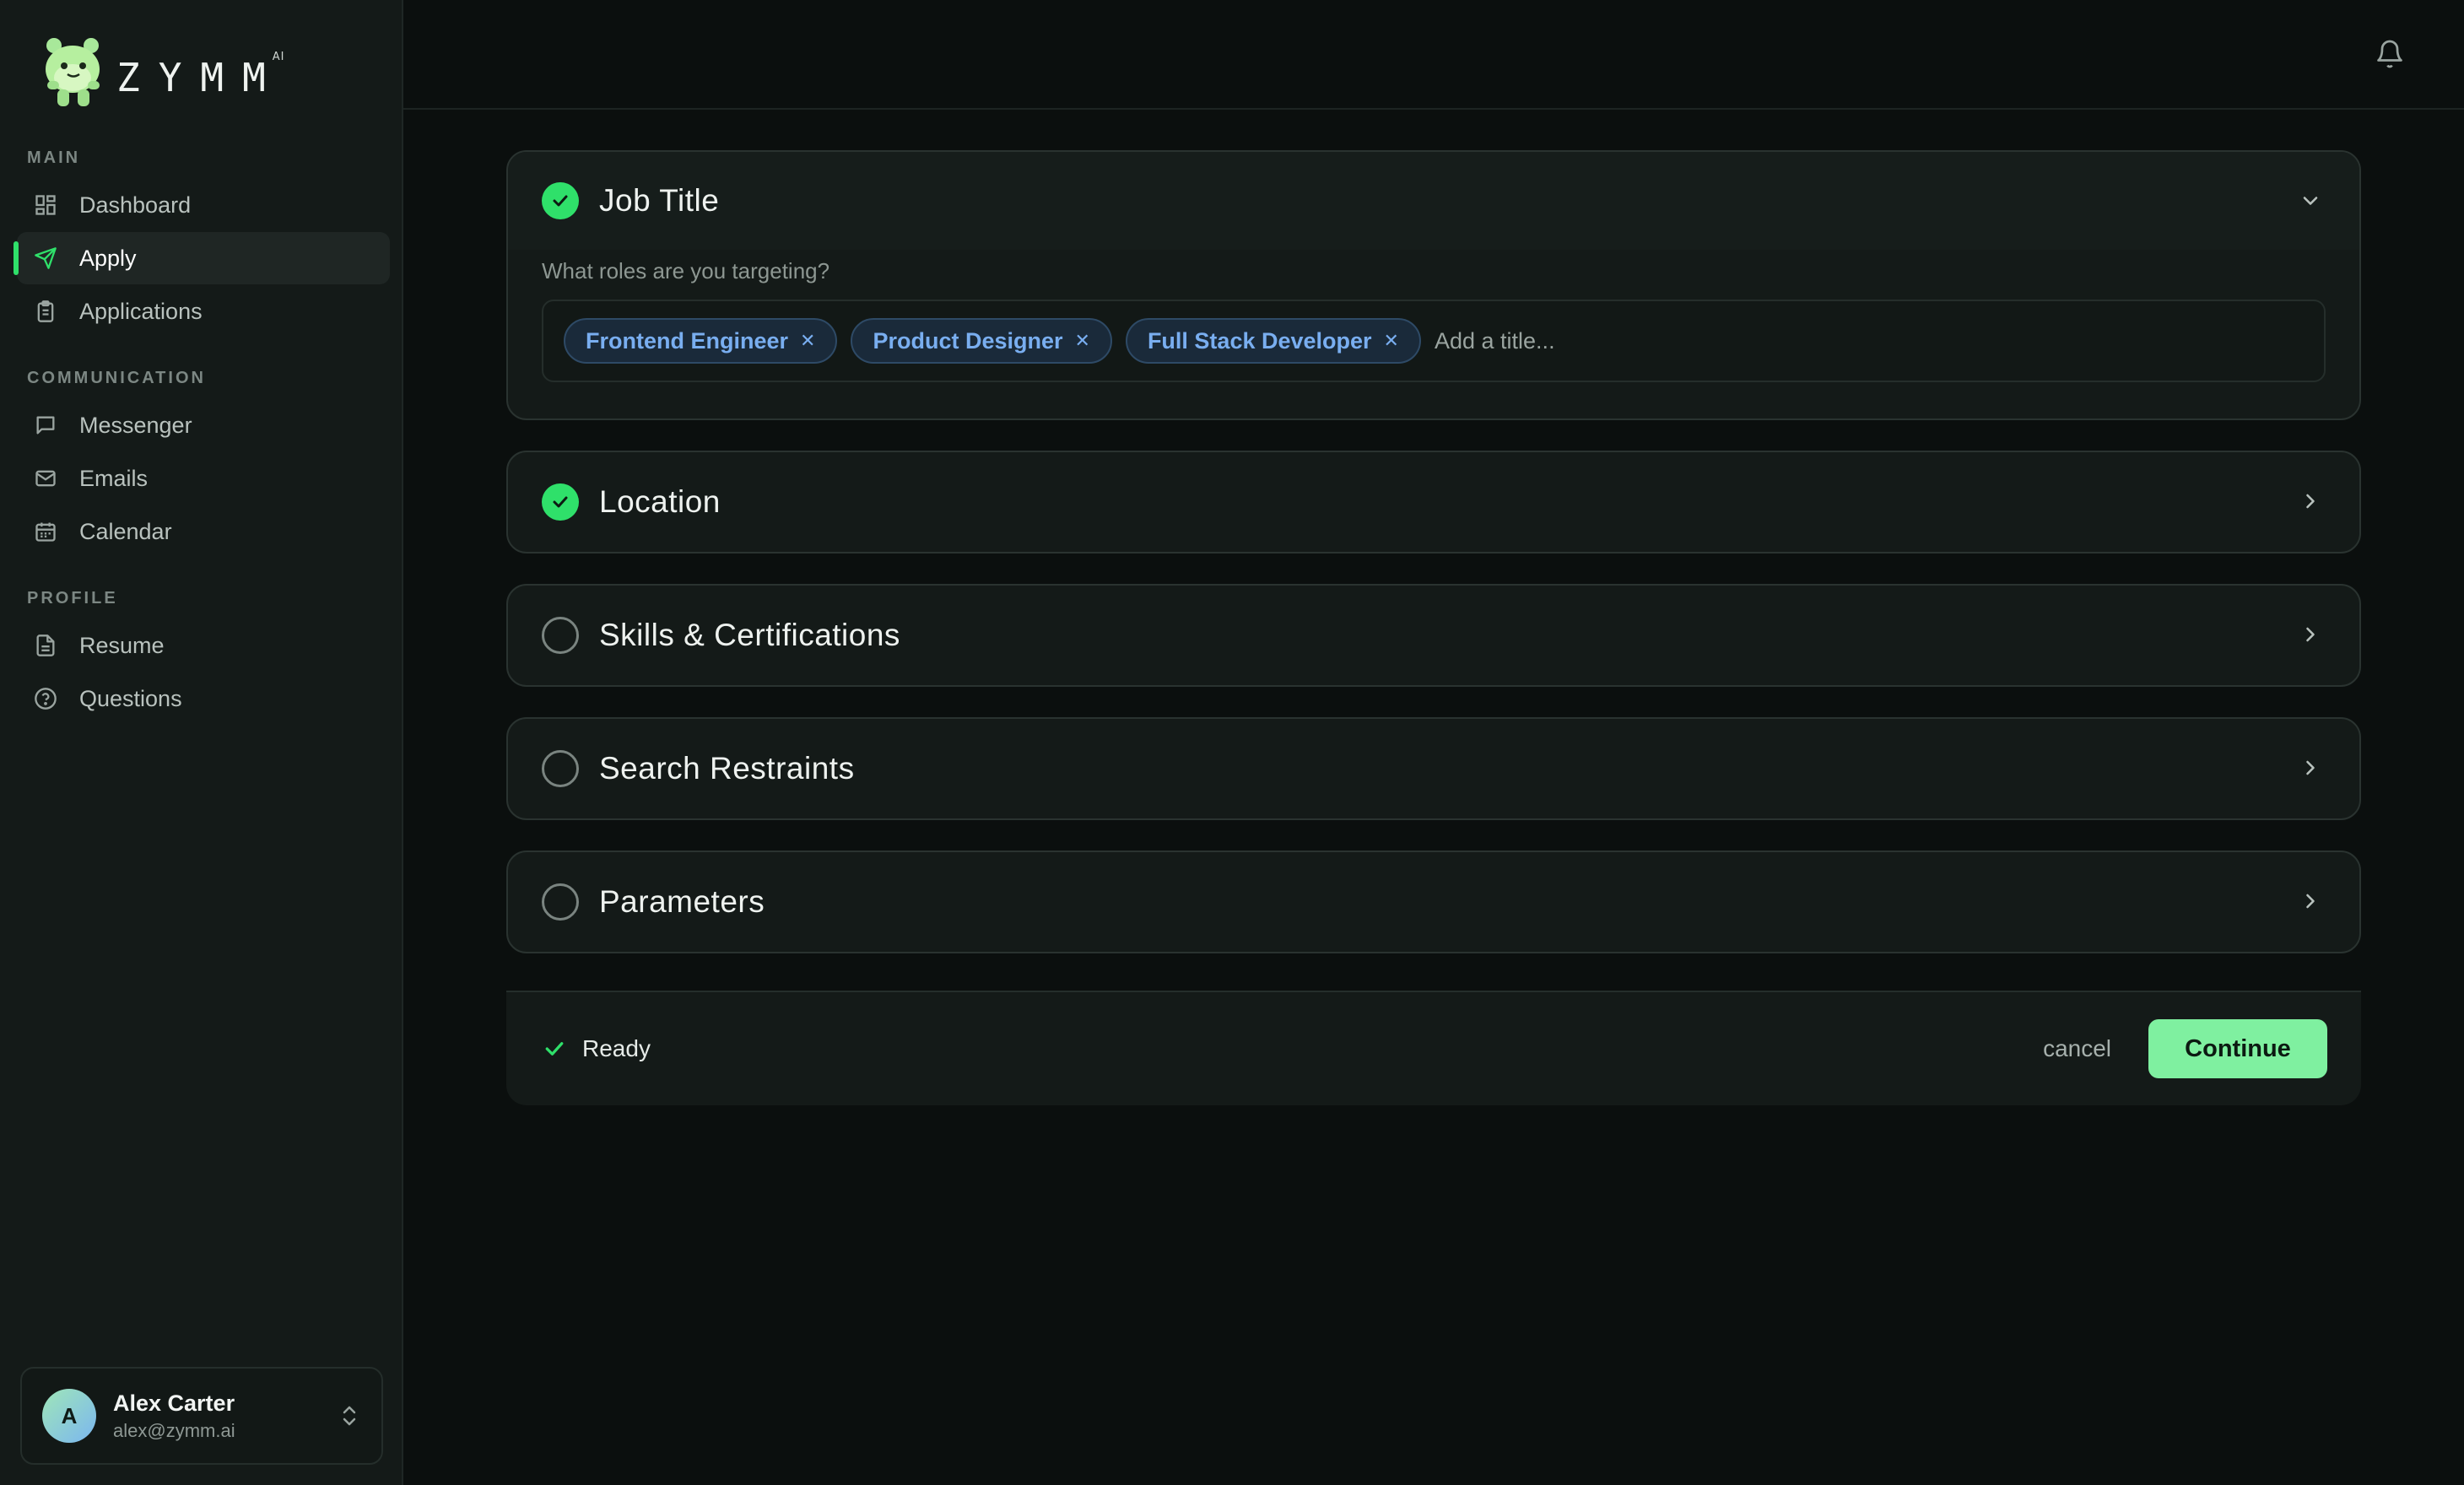 Image resolution: width=2464 pixels, height=1485 pixels. What do you see at coordinates (45, 478) in the screenshot?
I see `mail-icon` at bounding box center [45, 478].